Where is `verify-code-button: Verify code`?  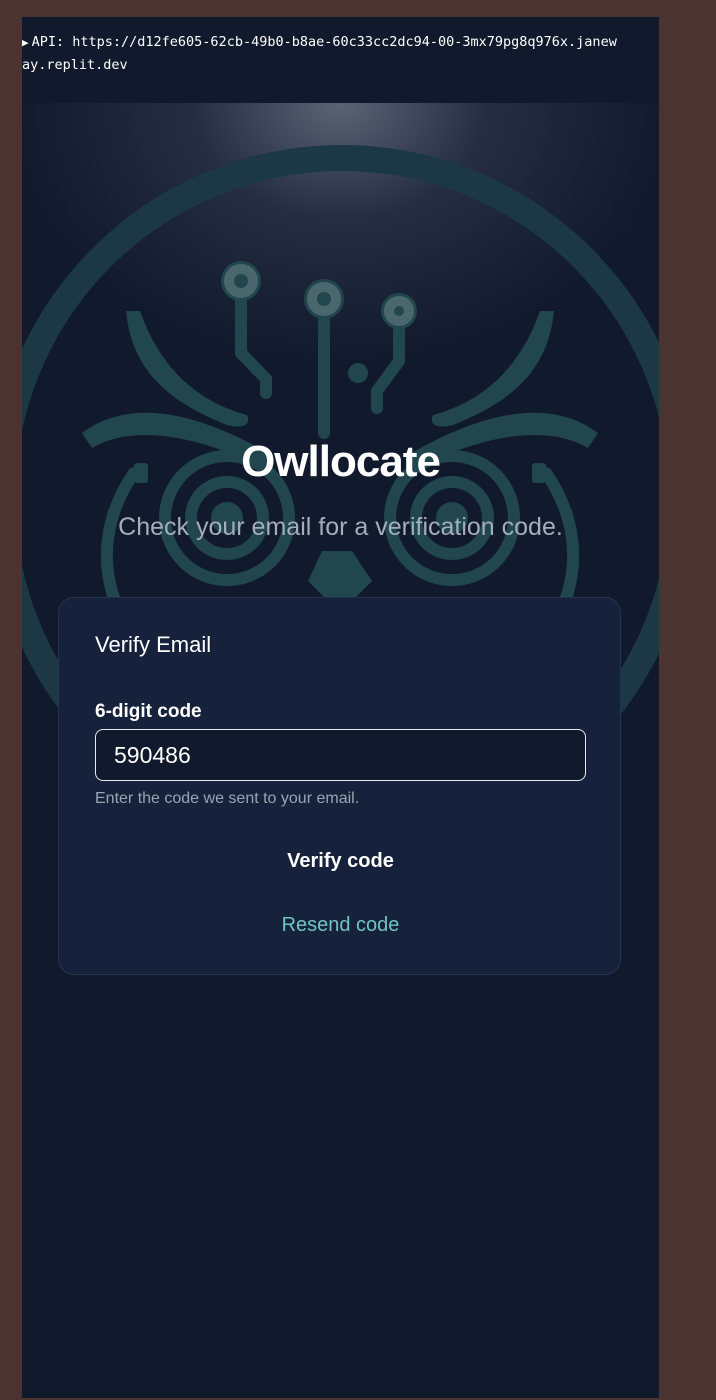 verify-code-button: Verify code is located at coordinates (340, 861).